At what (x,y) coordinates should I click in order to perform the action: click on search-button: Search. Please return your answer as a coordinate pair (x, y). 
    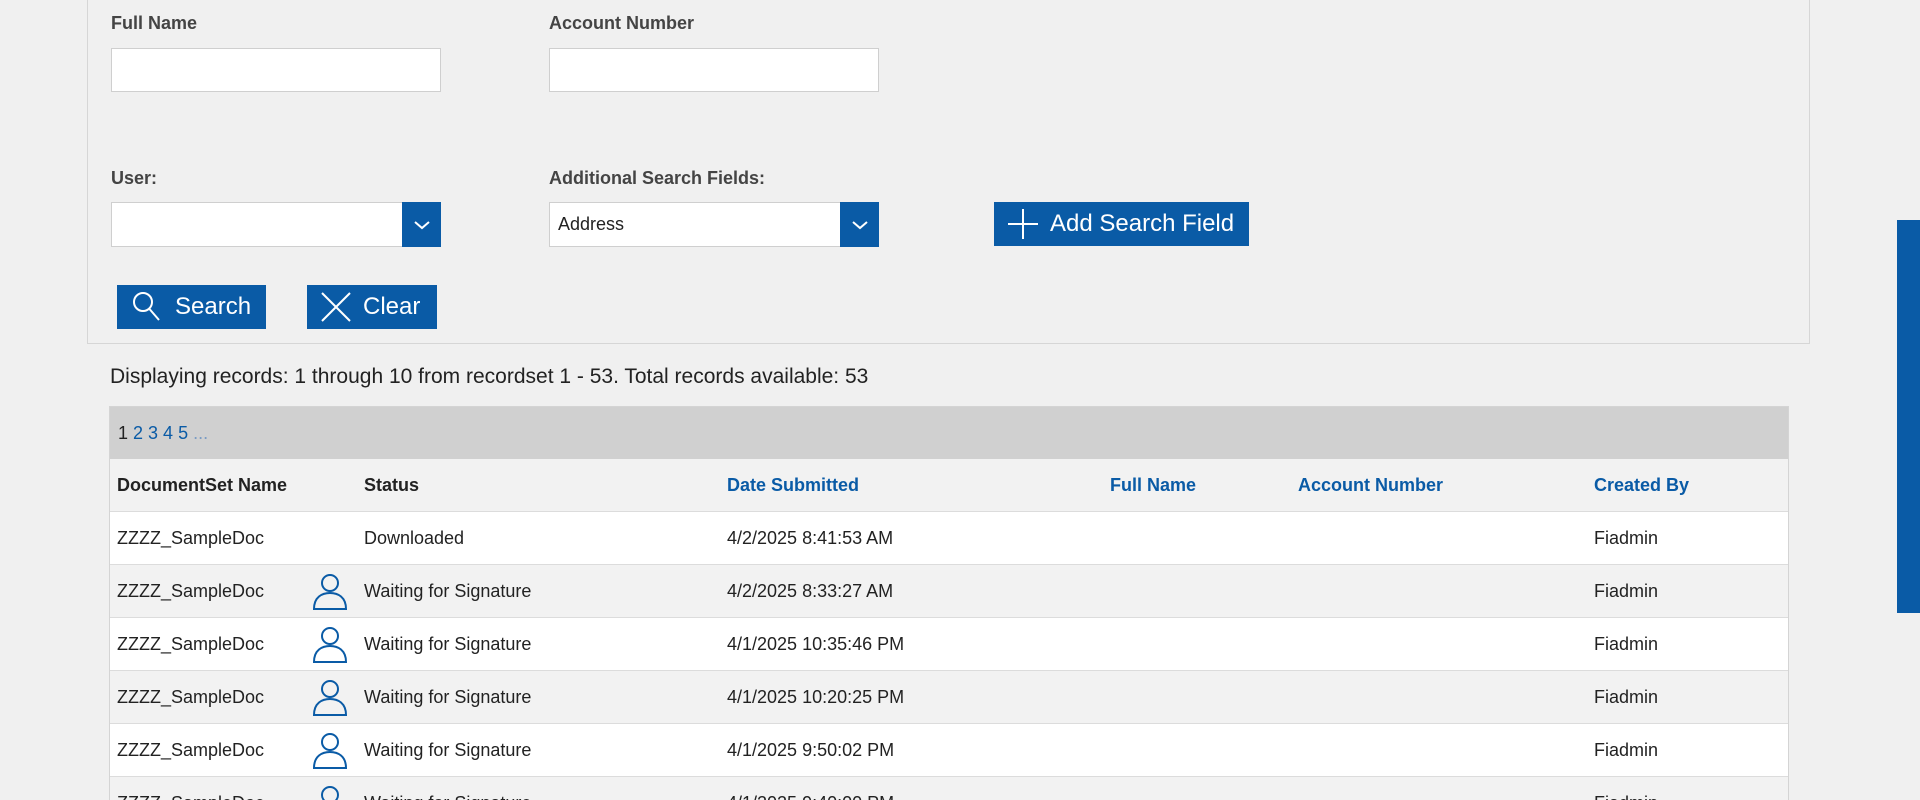
    Looking at the image, I should click on (191, 307).